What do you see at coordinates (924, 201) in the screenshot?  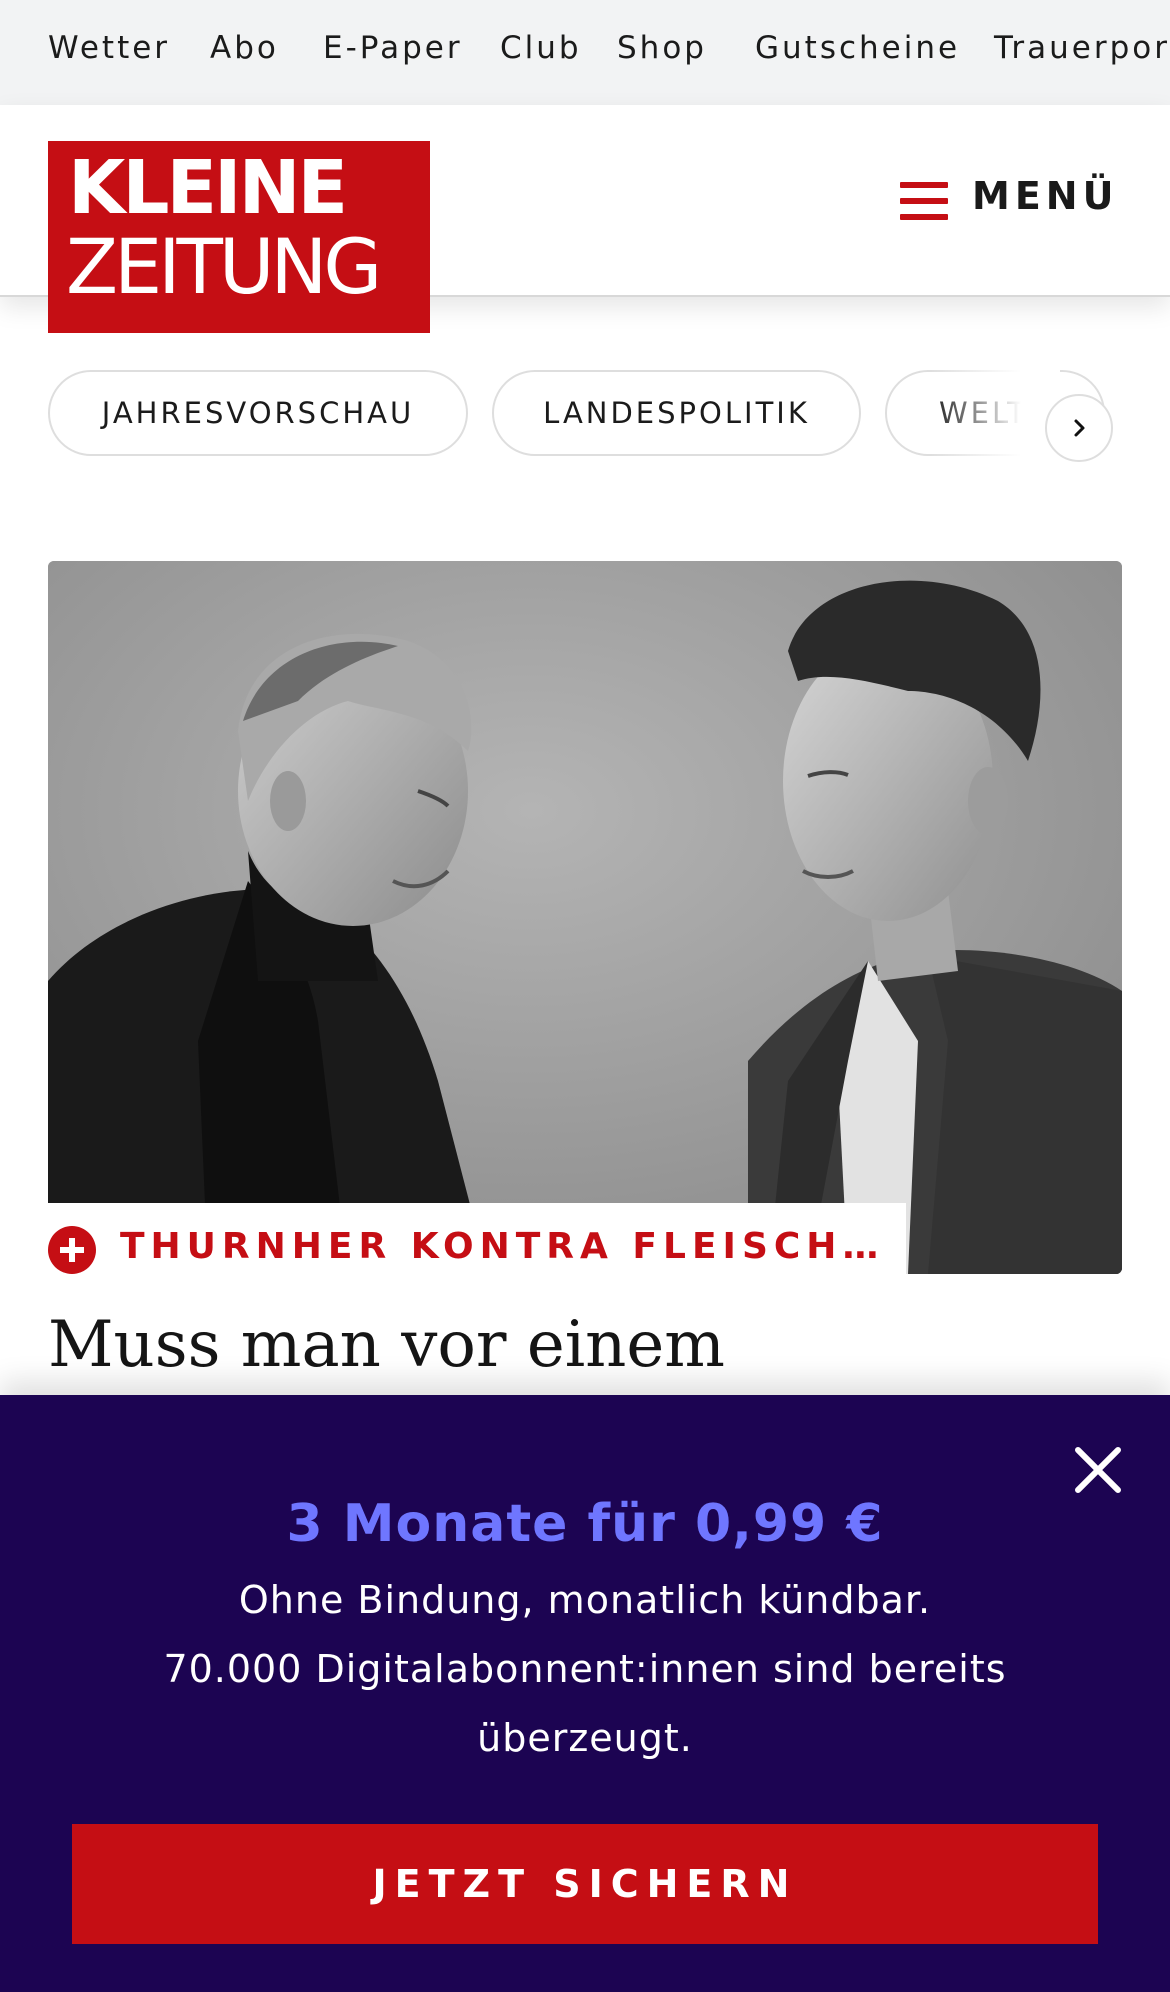 I see `hamburger-icon` at bounding box center [924, 201].